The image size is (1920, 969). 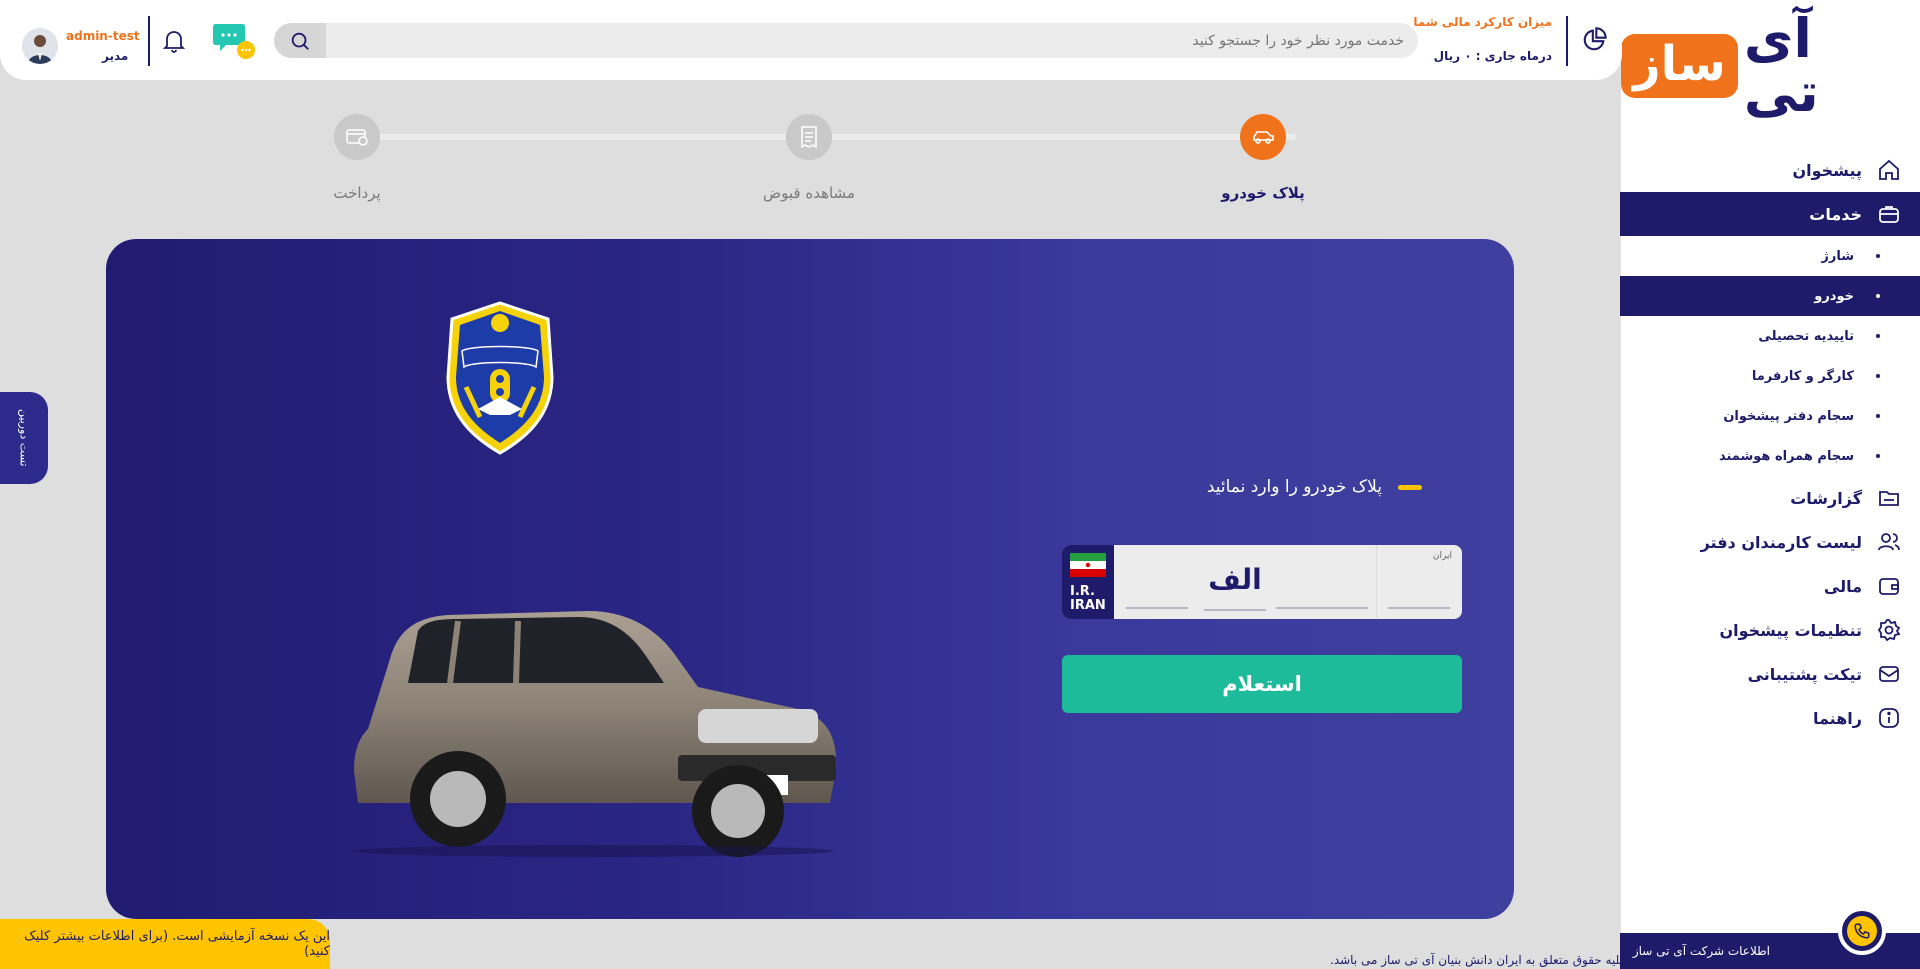 I want to click on license-plate-input: I.R. IRAN الف ایران, so click(x=1262, y=582).